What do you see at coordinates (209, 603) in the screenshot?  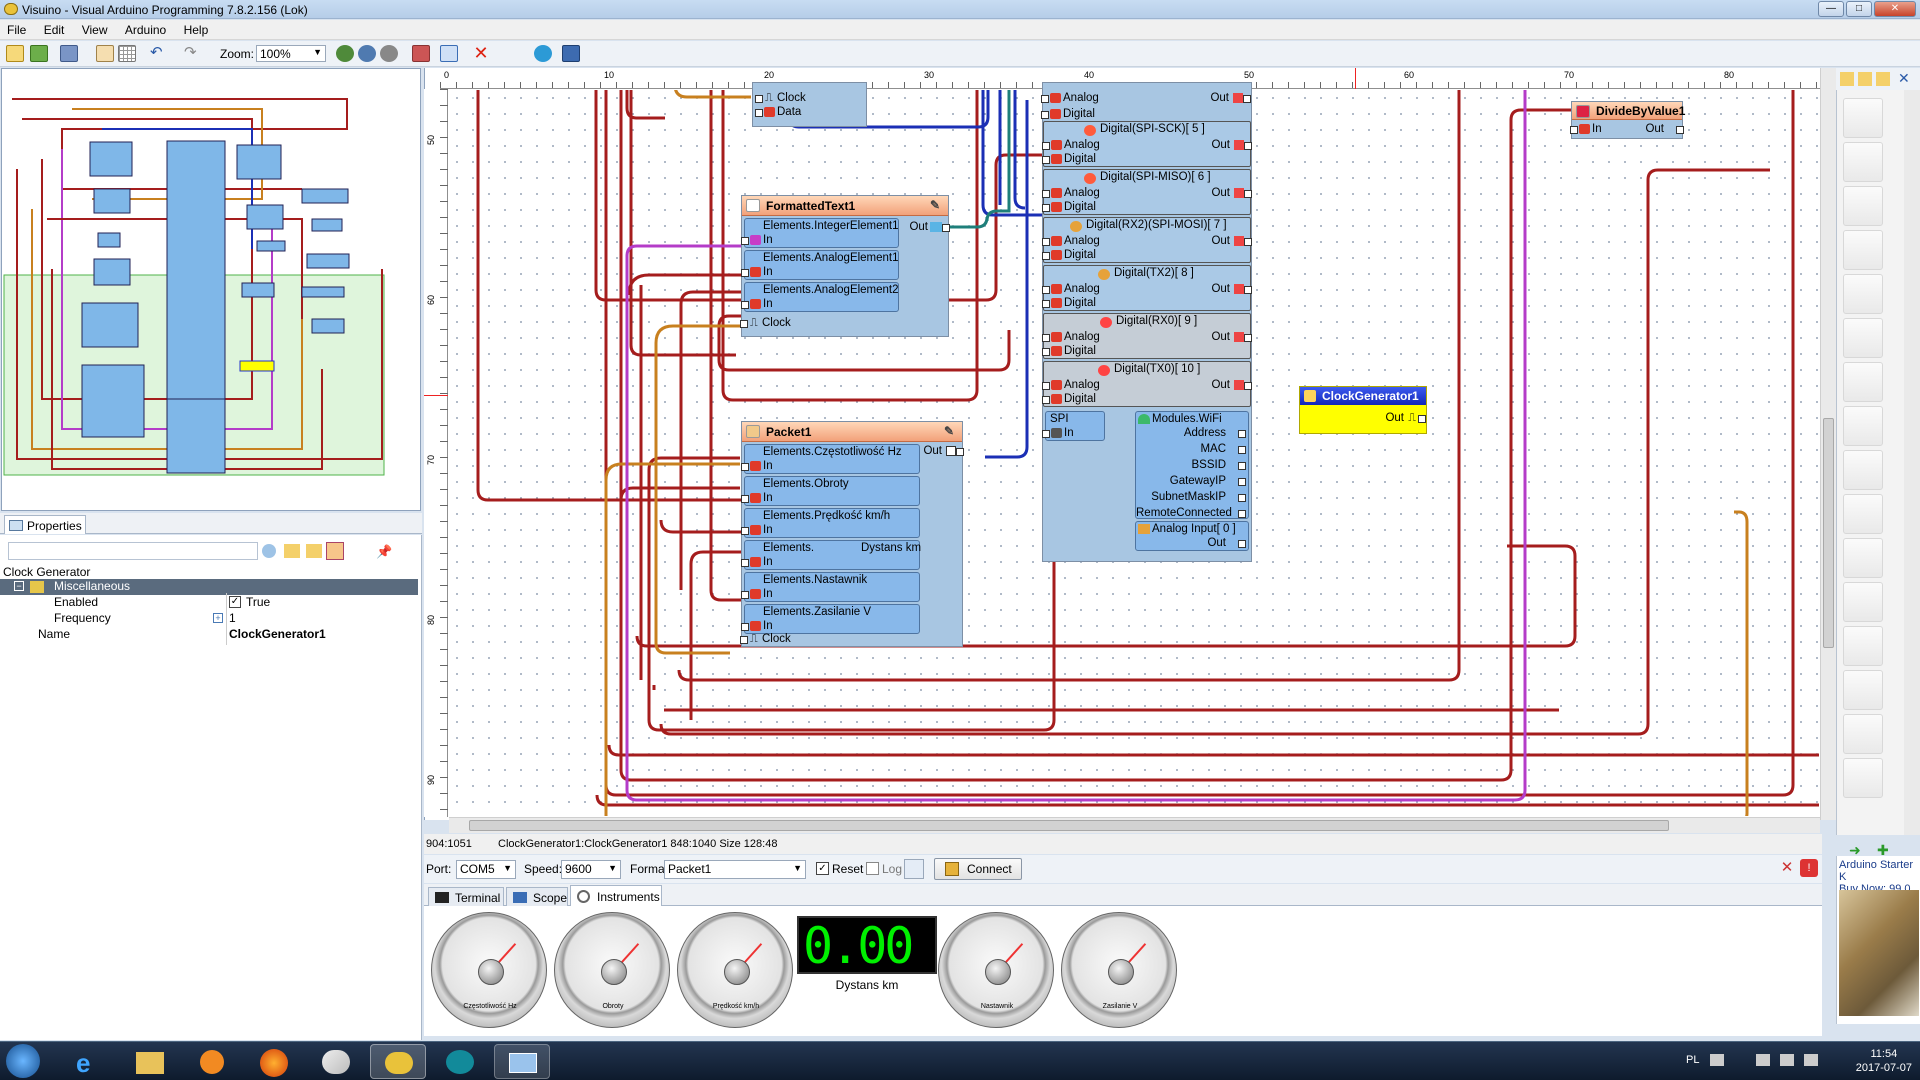 I see `property-row-enabled: Enabled ✓ True` at bounding box center [209, 603].